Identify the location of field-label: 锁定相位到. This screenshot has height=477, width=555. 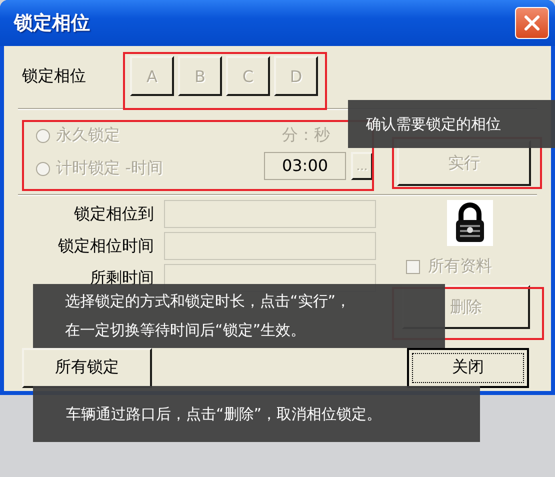
(114, 214).